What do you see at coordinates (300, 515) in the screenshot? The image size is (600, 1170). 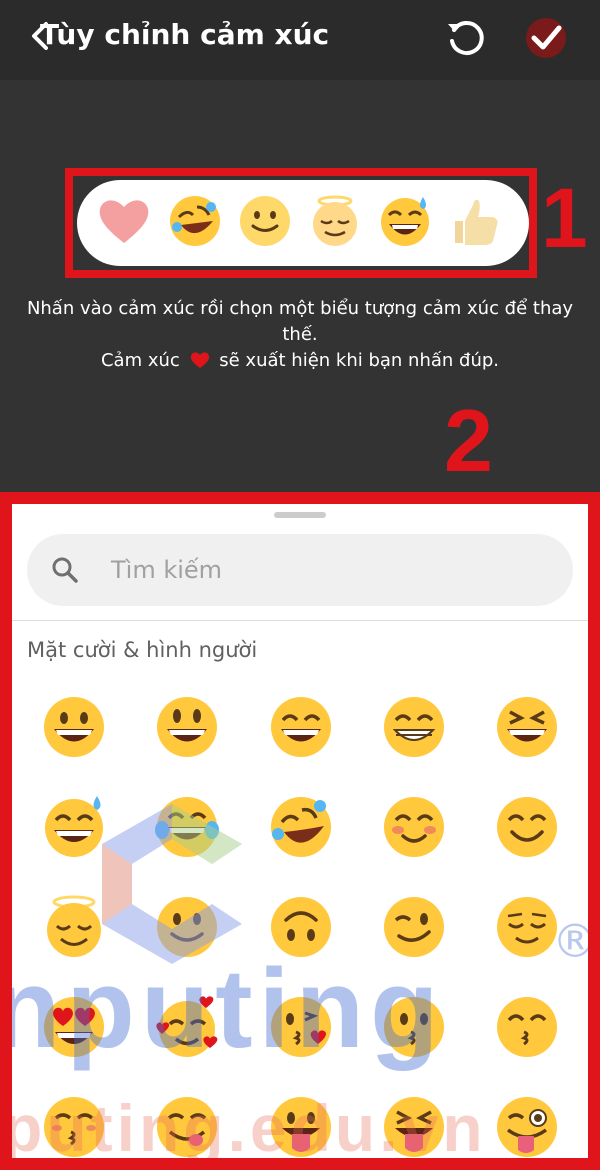 I see `drag-handle` at bounding box center [300, 515].